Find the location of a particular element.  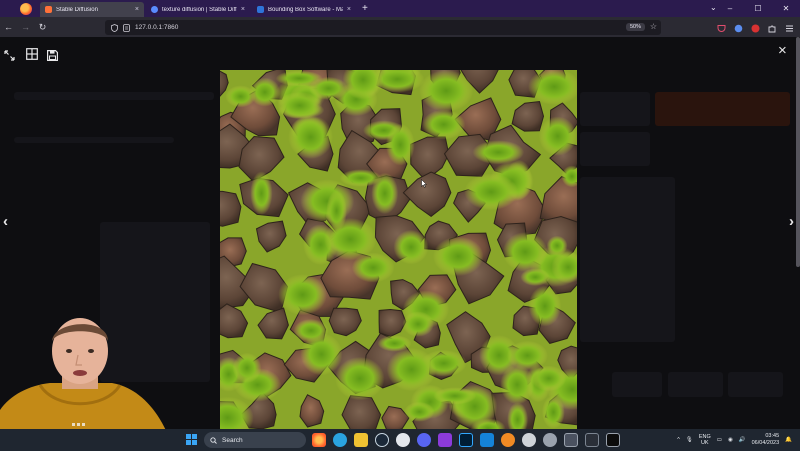

affinity-icon is located at coordinates (445, 440).